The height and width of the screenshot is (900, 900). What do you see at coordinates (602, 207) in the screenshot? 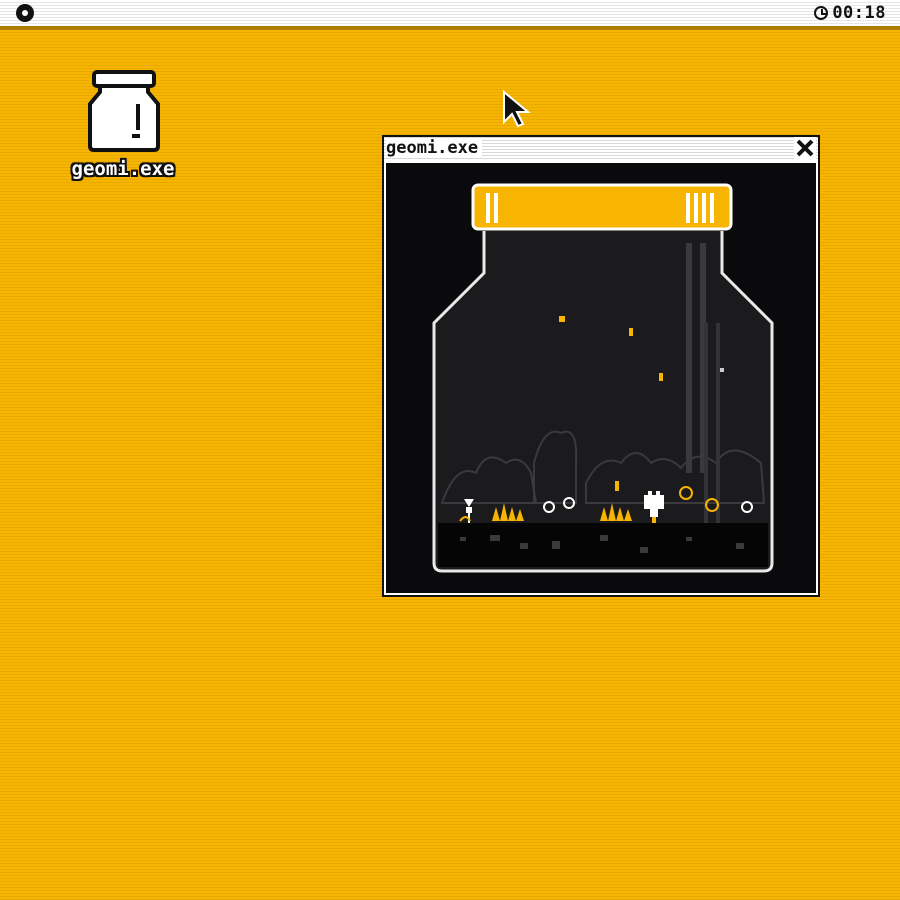
I see `jar-lid` at bounding box center [602, 207].